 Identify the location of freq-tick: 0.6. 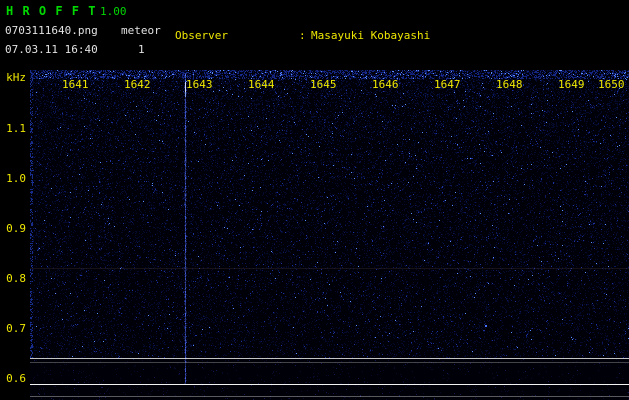
(16, 378).